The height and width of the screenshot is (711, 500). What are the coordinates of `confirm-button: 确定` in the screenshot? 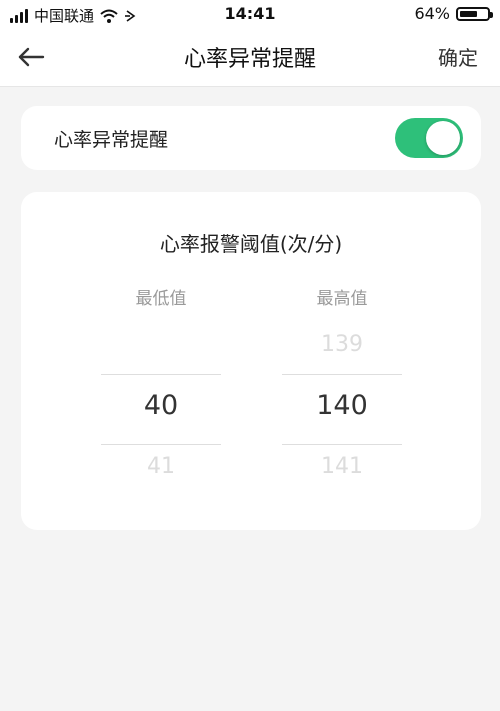 It's located at (458, 56).